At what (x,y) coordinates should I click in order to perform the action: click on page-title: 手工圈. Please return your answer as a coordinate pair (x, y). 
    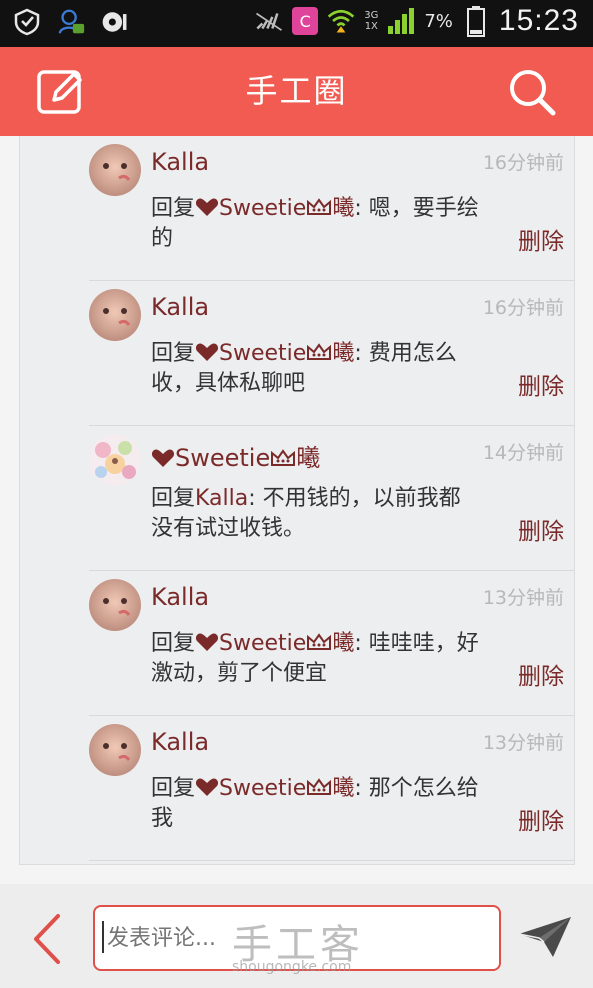
    Looking at the image, I should click on (296, 91).